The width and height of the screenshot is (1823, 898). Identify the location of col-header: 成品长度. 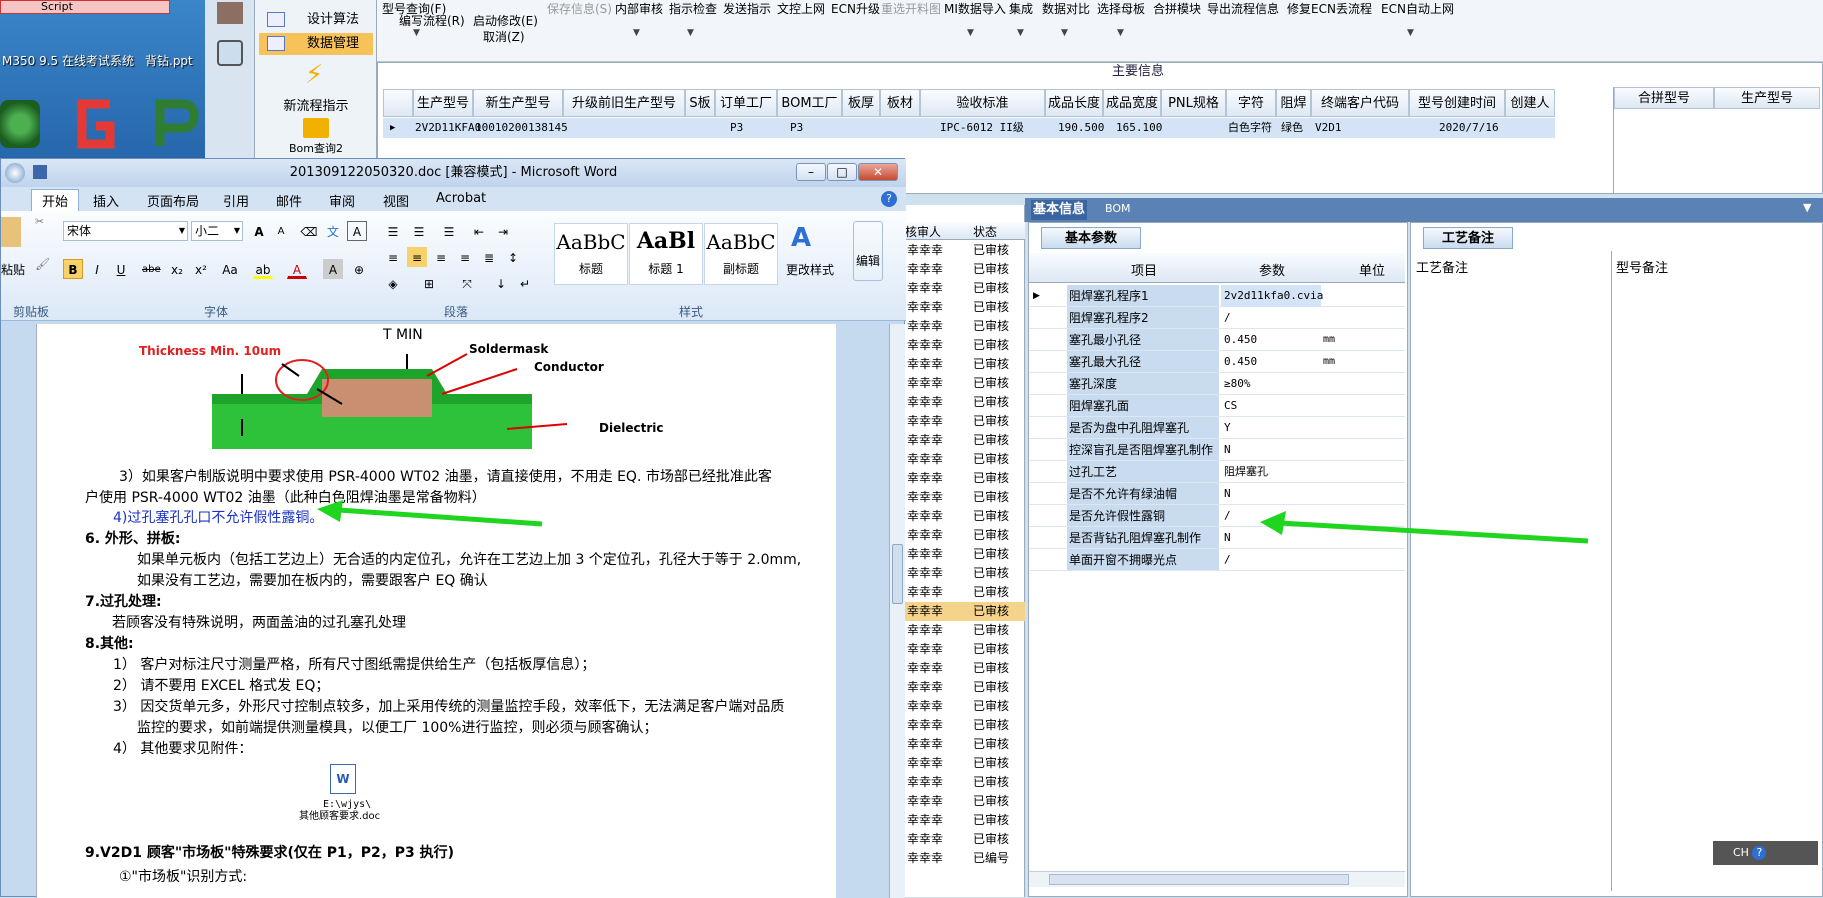
(1074, 103).